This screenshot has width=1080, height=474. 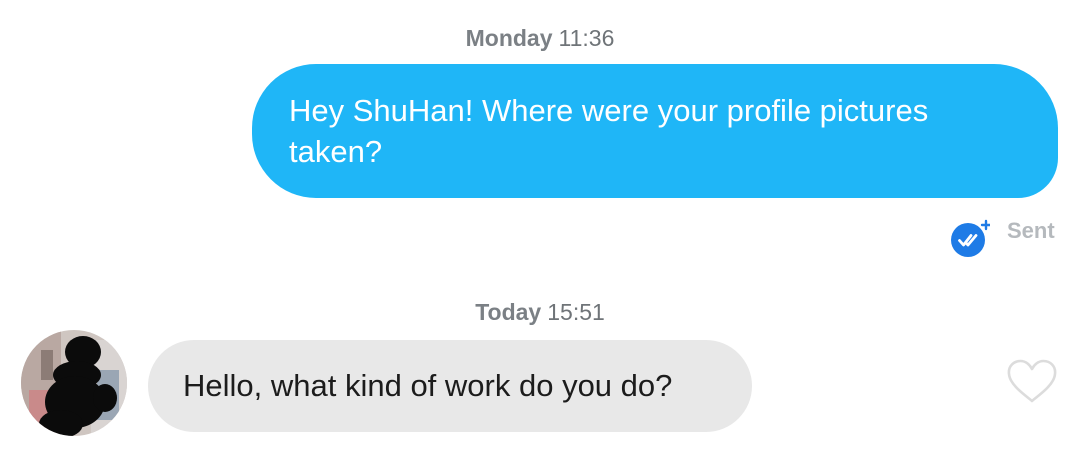 I want to click on message-timestamp: Monday 11:36, so click(x=540, y=38).